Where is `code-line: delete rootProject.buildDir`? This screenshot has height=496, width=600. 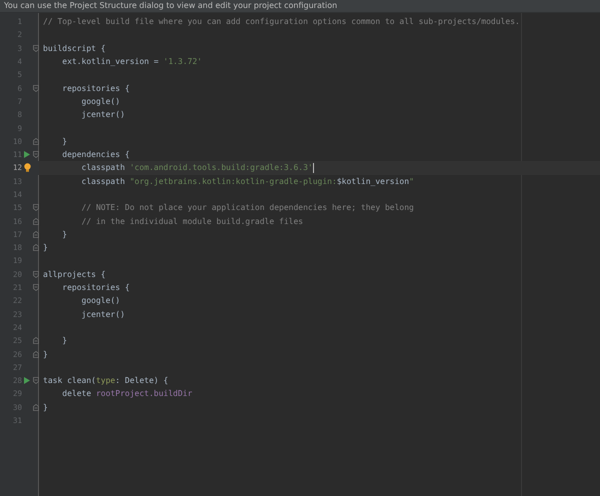
code-line: delete rootProject.buildDir is located at coordinates (126, 393).